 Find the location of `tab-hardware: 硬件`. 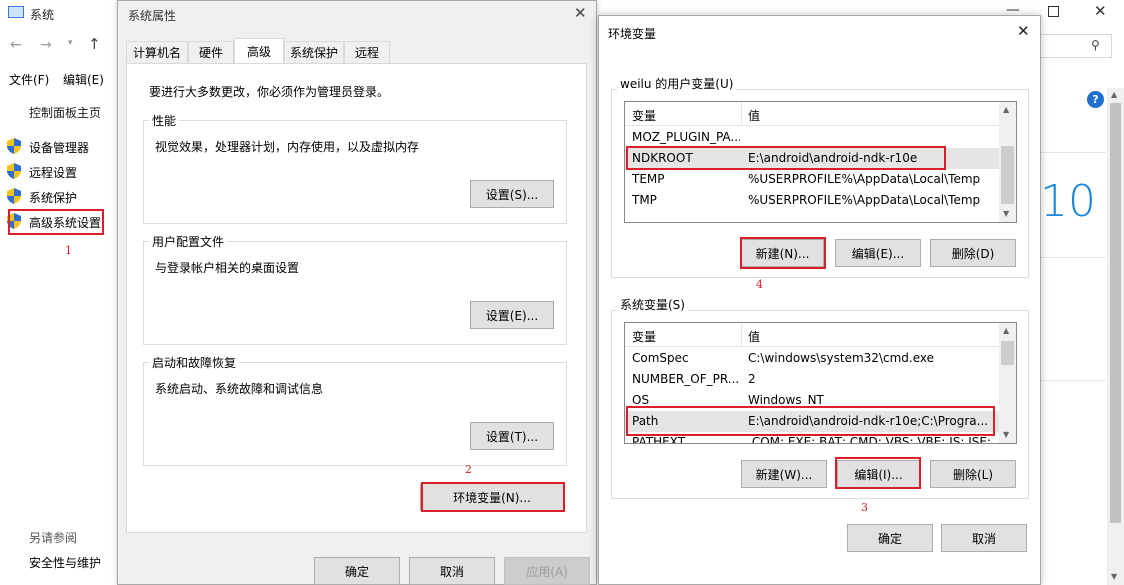

tab-hardware: 硬件 is located at coordinates (211, 52).